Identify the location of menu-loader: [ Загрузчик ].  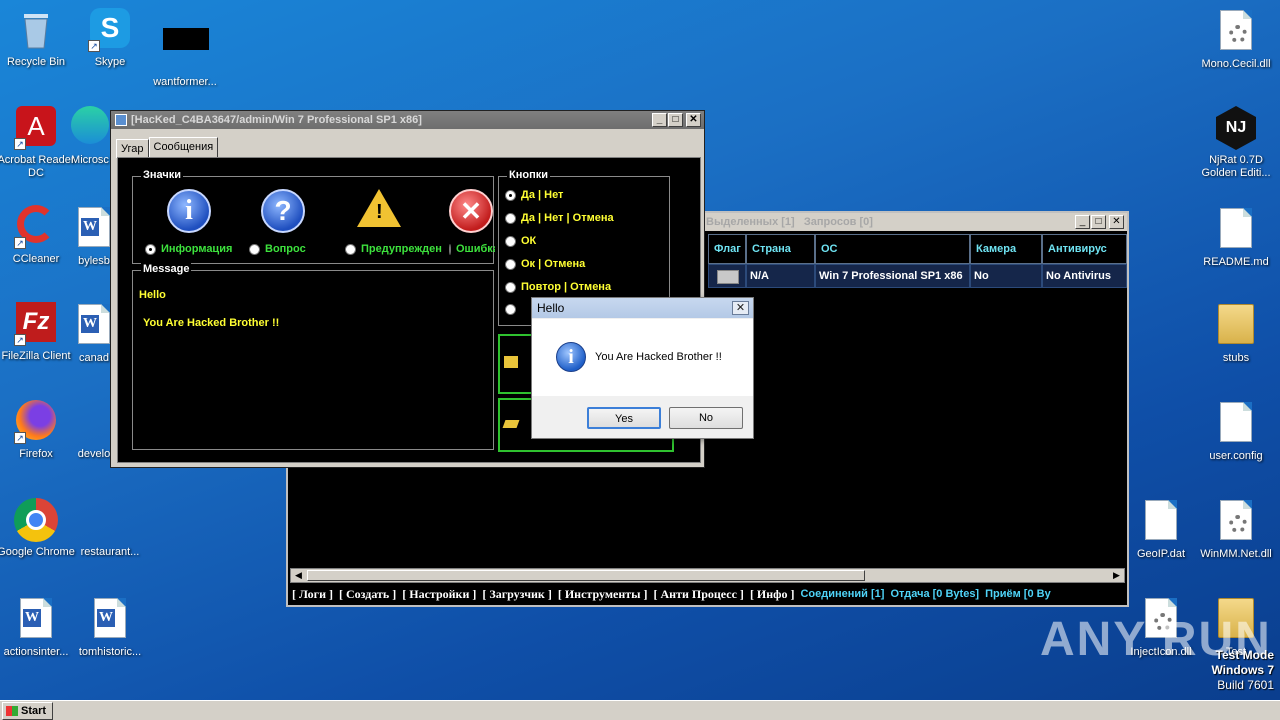
(516, 594).